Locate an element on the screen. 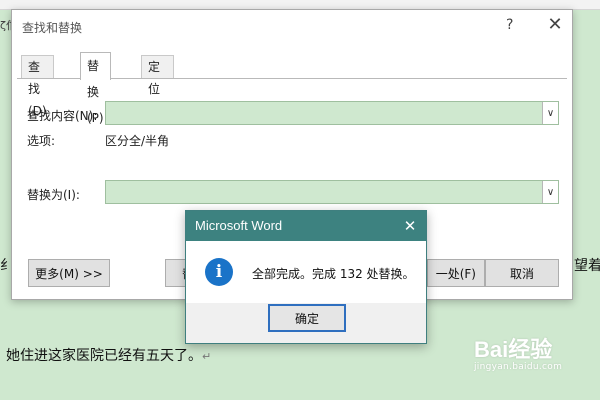 The height and width of the screenshot is (400, 600). find-what-input: ∨ is located at coordinates (332, 113).